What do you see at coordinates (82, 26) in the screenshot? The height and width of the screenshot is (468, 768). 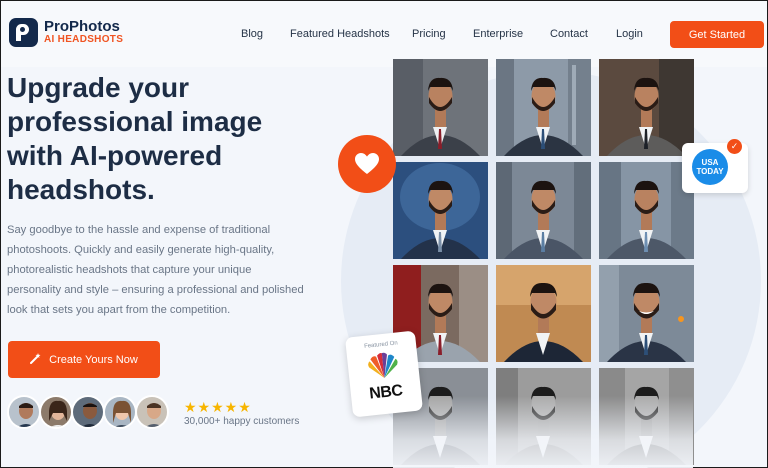 I see `brand-name: ProPhotos` at bounding box center [82, 26].